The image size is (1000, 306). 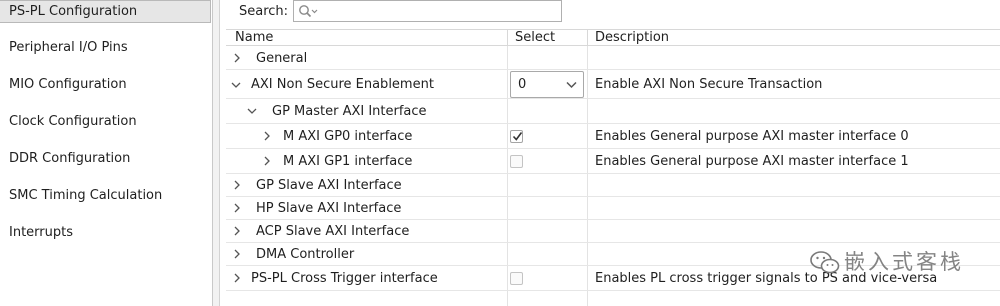 I want to click on column-header-description: Description, so click(x=632, y=38).